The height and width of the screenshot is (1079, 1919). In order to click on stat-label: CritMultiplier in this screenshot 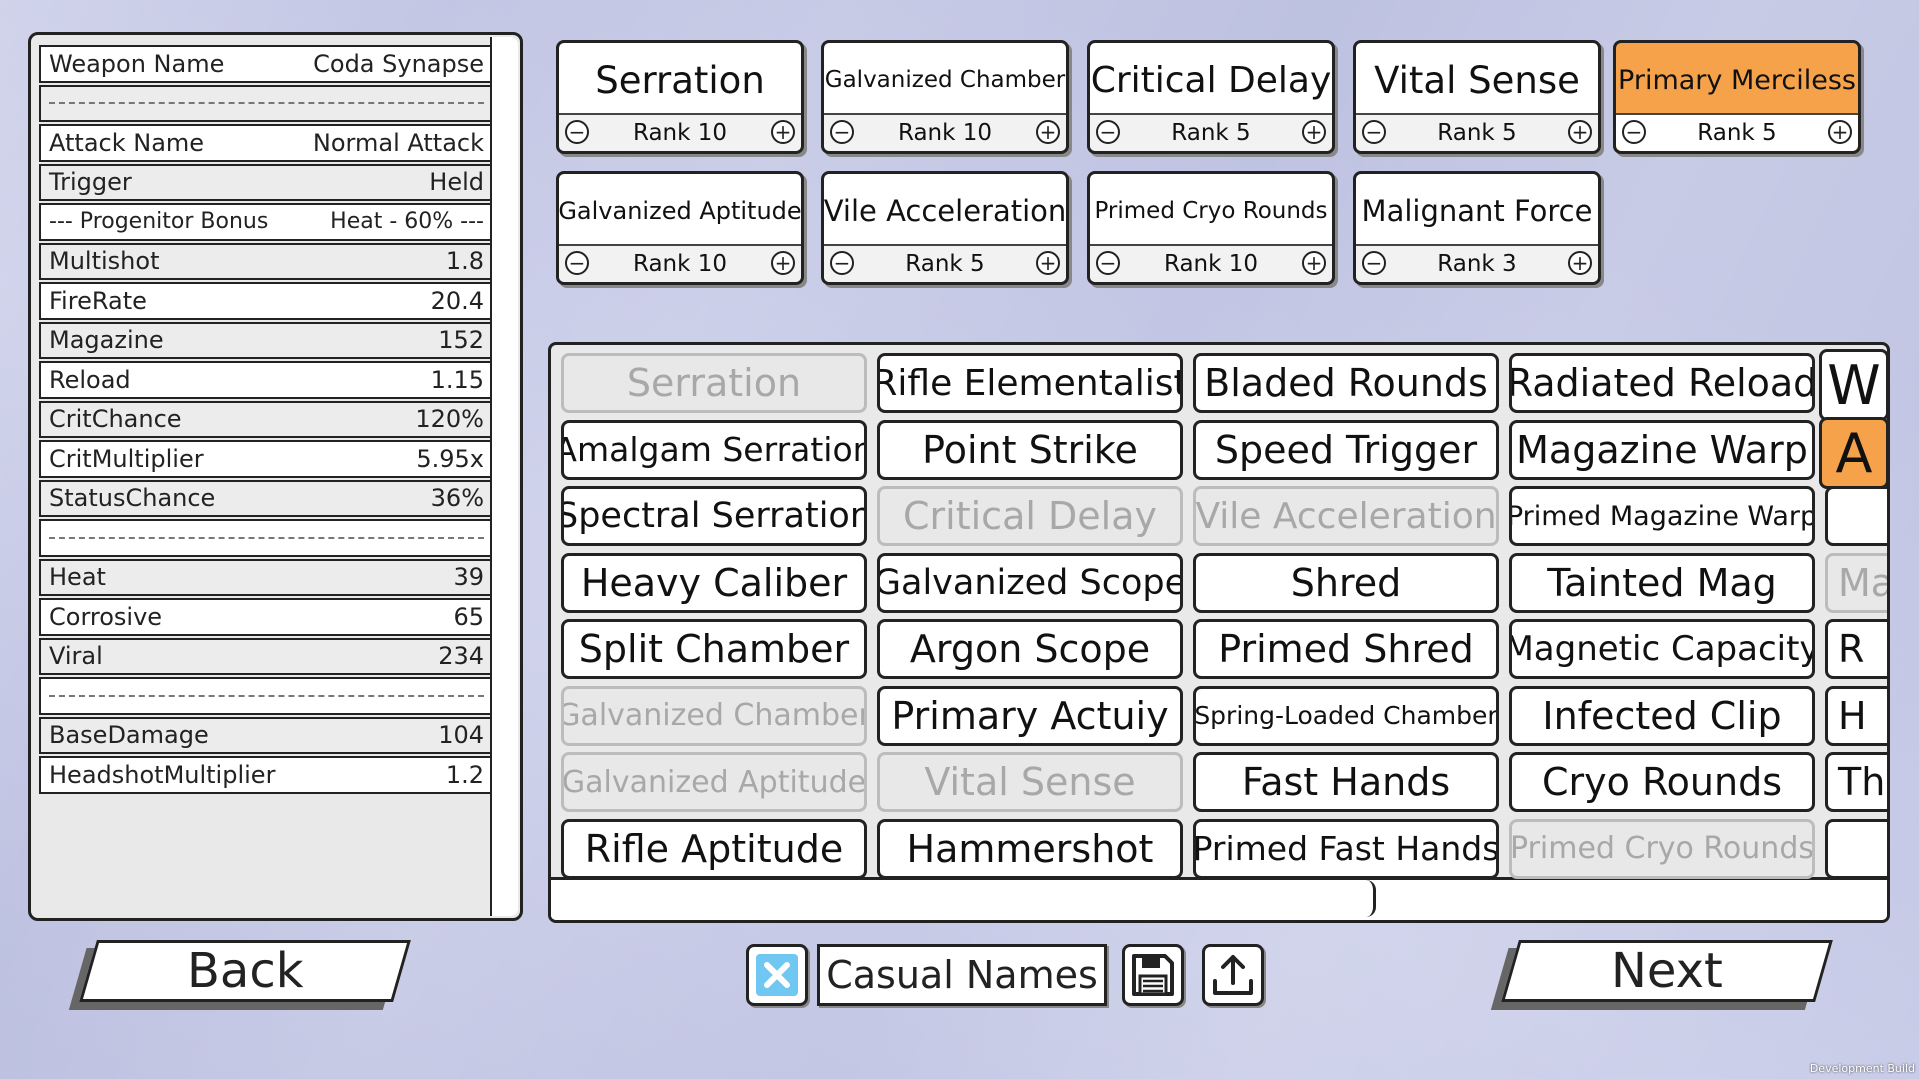, I will do `click(126, 458)`.